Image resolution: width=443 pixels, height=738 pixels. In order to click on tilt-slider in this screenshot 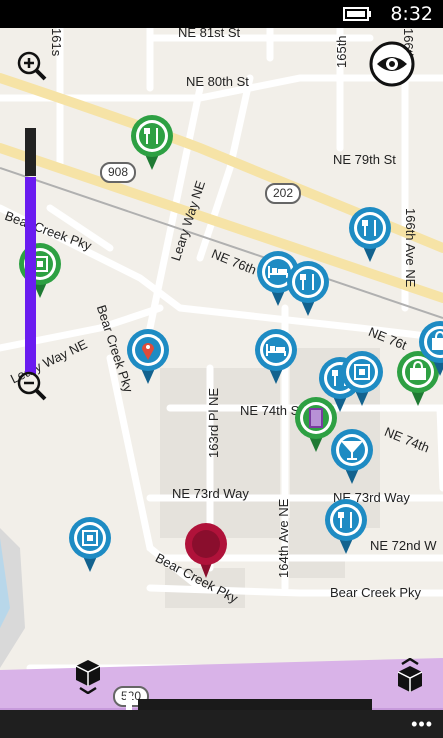, I will do `click(249, 701)`.